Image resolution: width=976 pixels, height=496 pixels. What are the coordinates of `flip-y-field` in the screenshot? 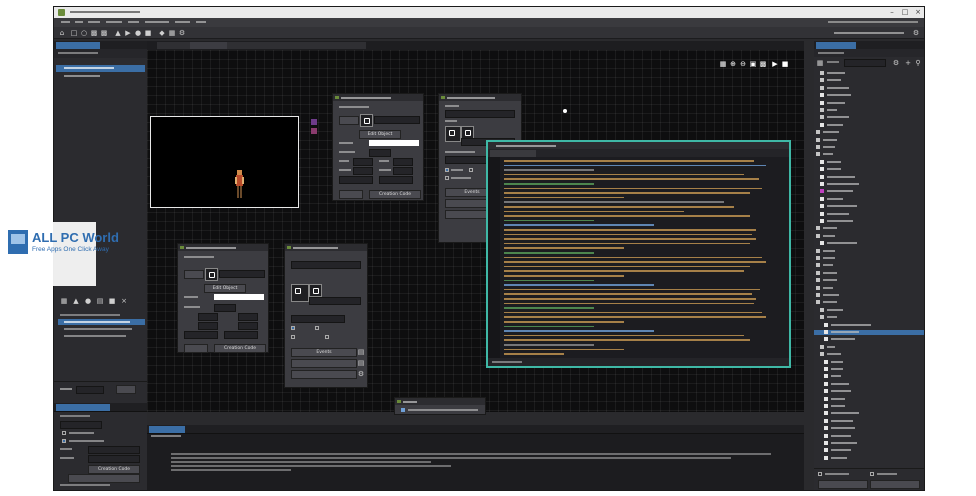 It's located at (248, 317).